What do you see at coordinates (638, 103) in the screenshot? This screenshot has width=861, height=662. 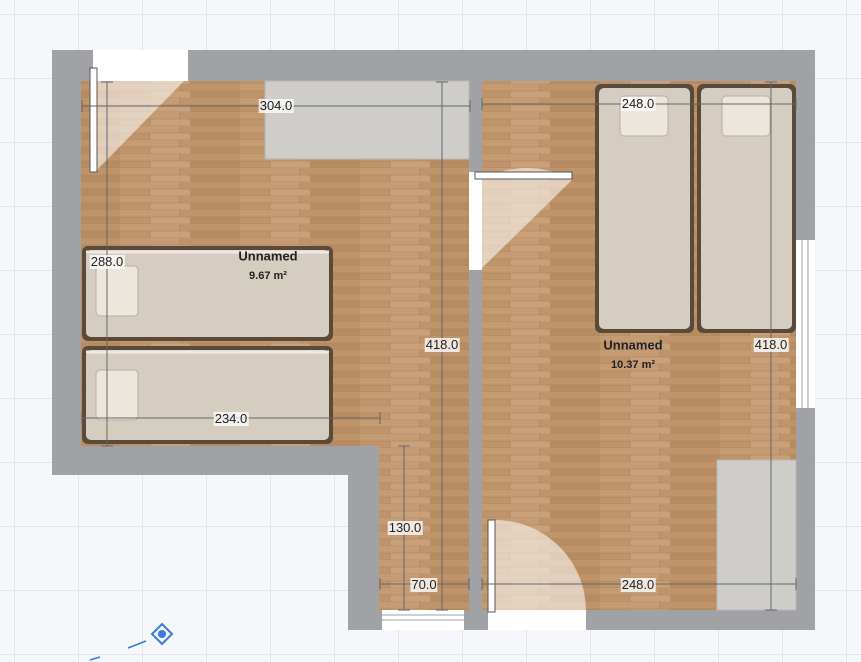 I see `dim-right-top-width: 248.0` at bounding box center [638, 103].